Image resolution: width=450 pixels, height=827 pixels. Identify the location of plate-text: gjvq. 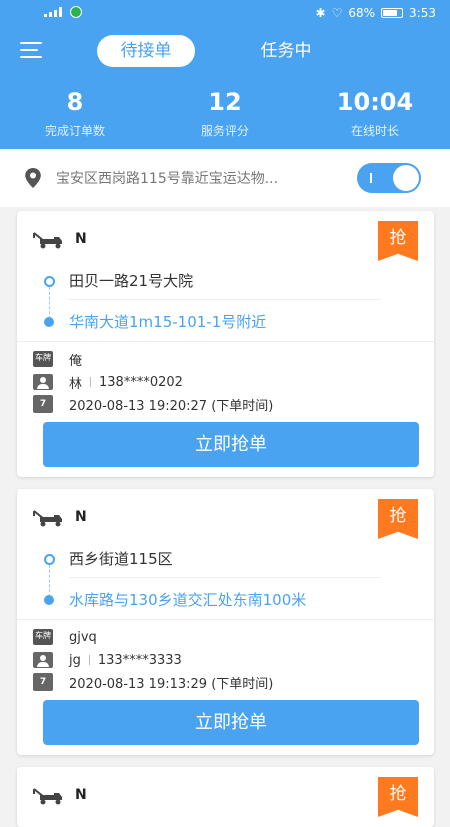
(83, 637).